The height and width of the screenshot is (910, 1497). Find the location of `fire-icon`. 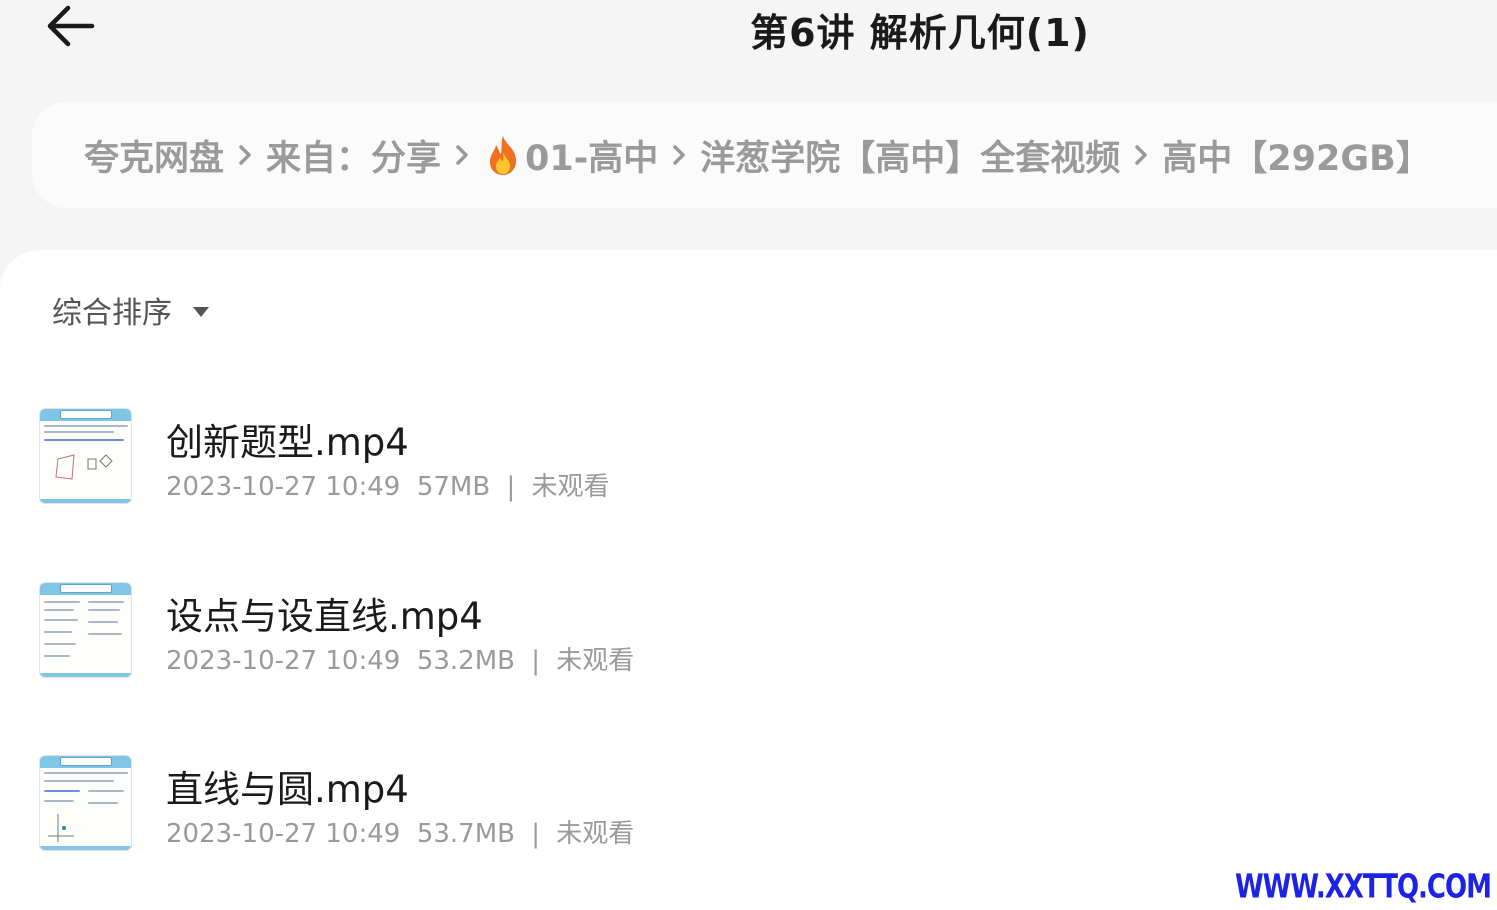

fire-icon is located at coordinates (503, 155).